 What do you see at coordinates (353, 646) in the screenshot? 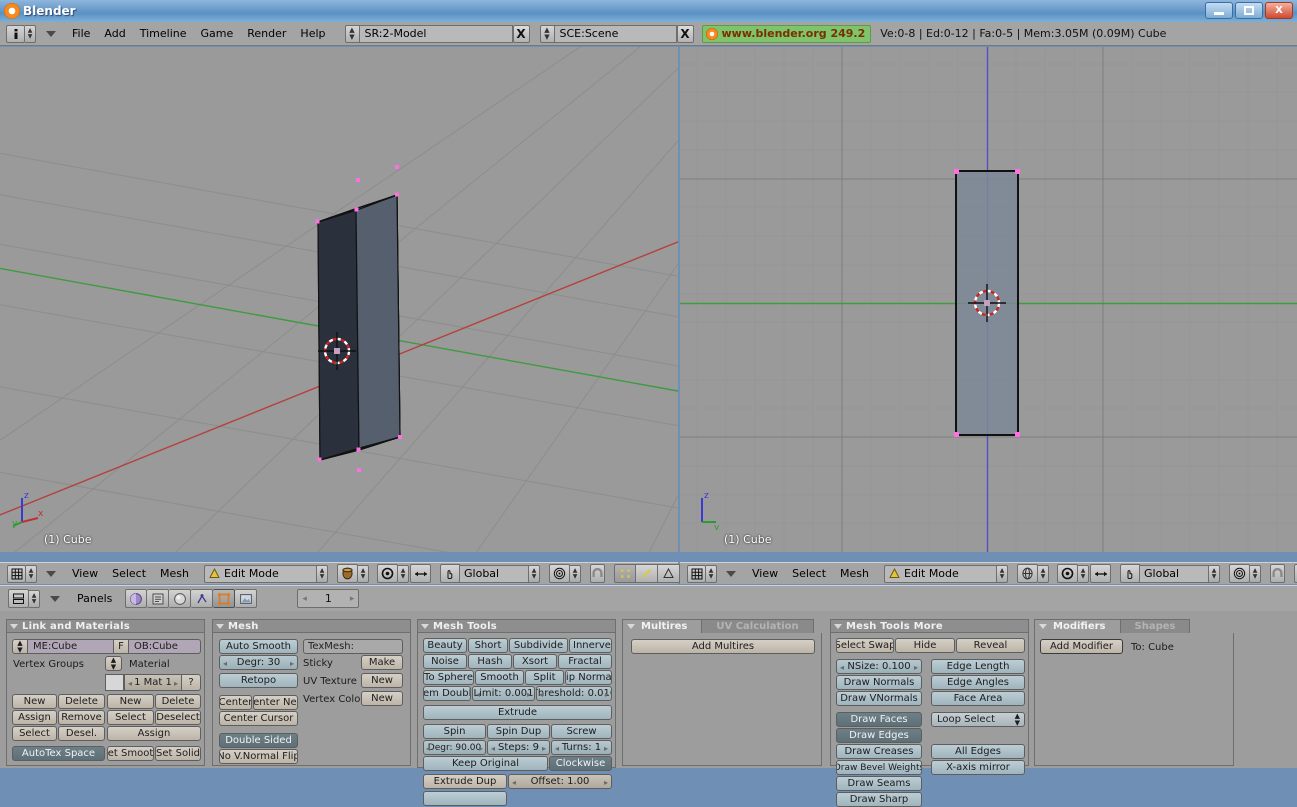
I see `texmesh-field: TexMesh:` at bounding box center [353, 646].